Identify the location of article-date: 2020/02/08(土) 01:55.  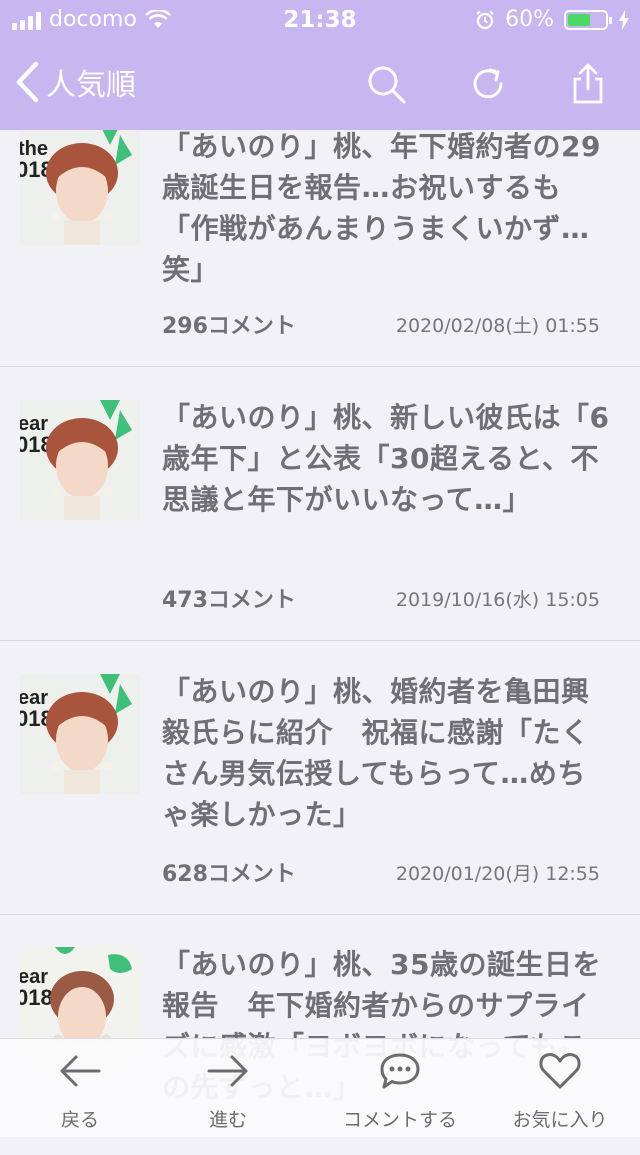
(497, 326).